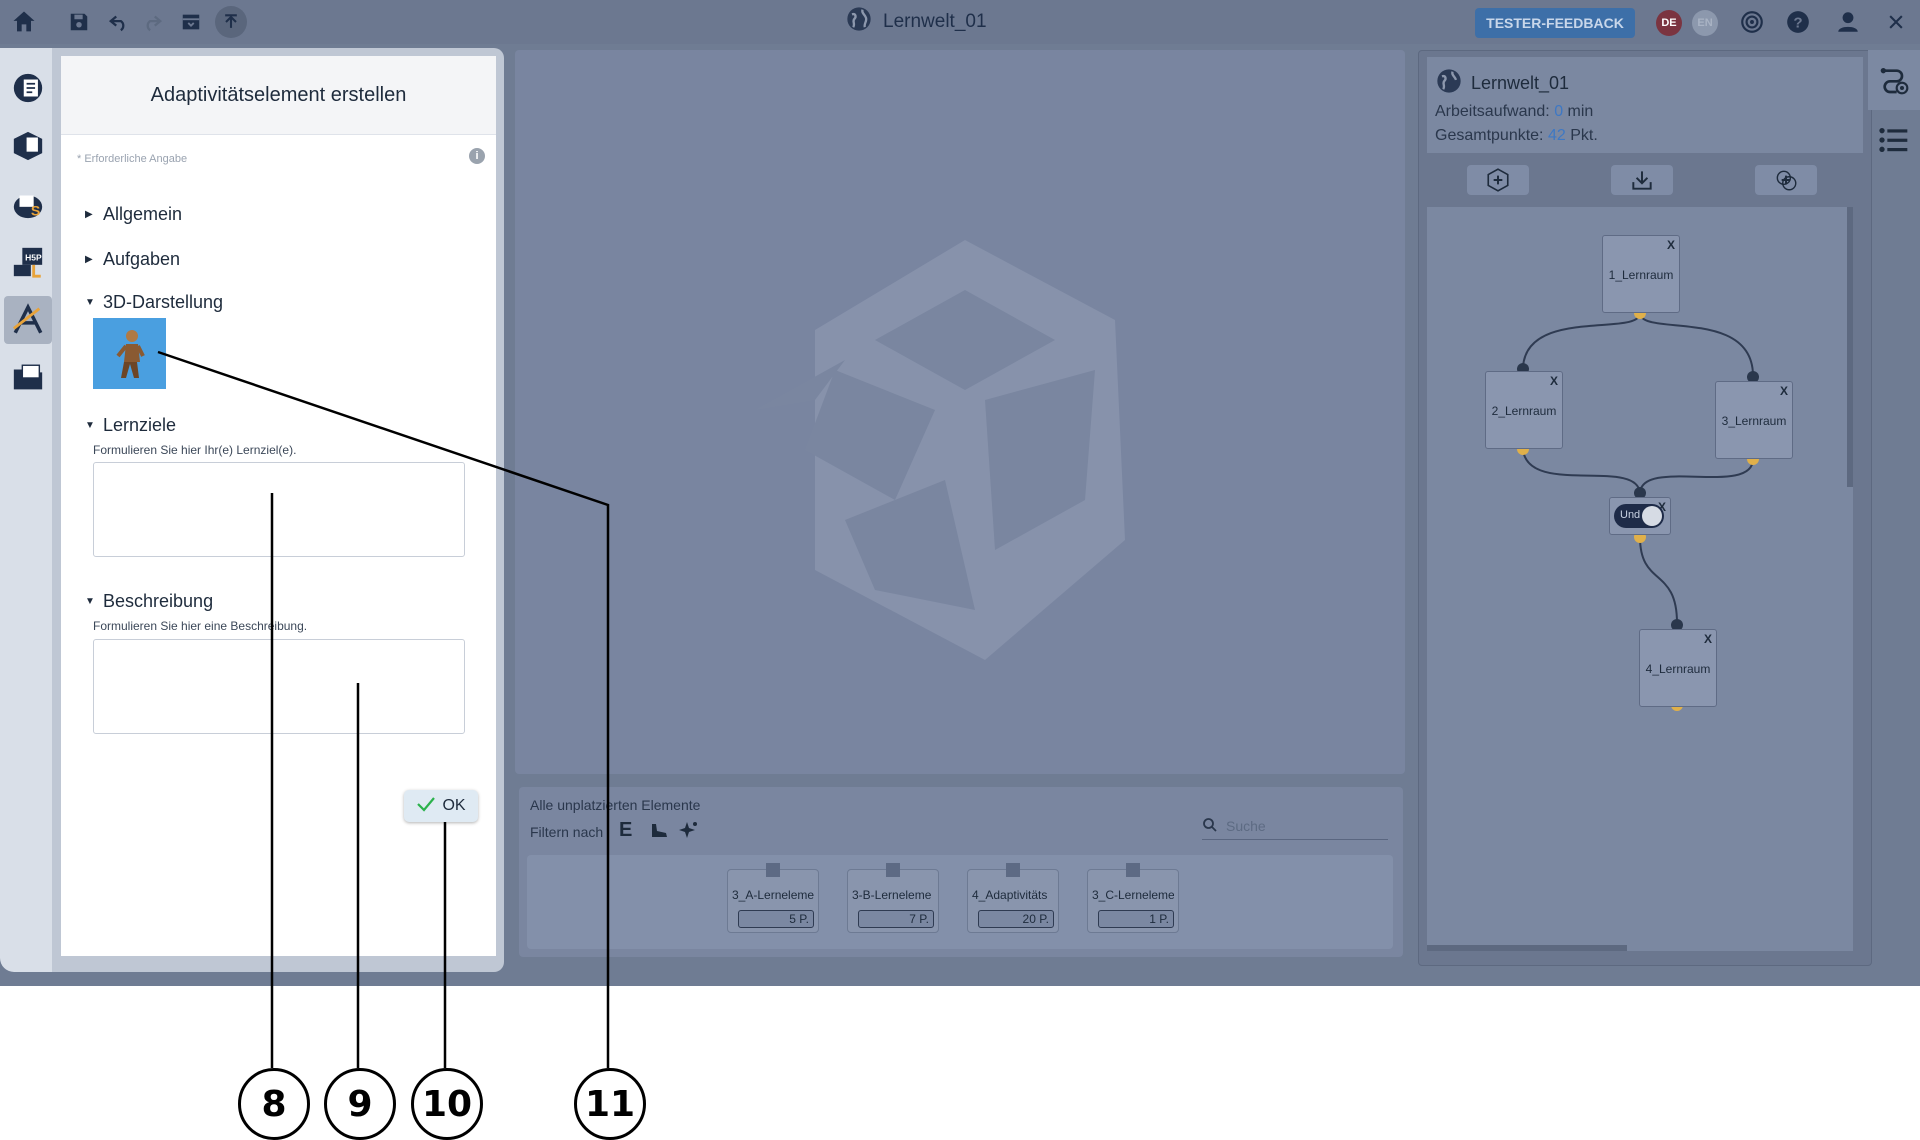 This screenshot has height=1140, width=1920. Describe the element at coordinates (935, 21) in the screenshot. I see `world-title-text: Lernwelt_01` at that location.